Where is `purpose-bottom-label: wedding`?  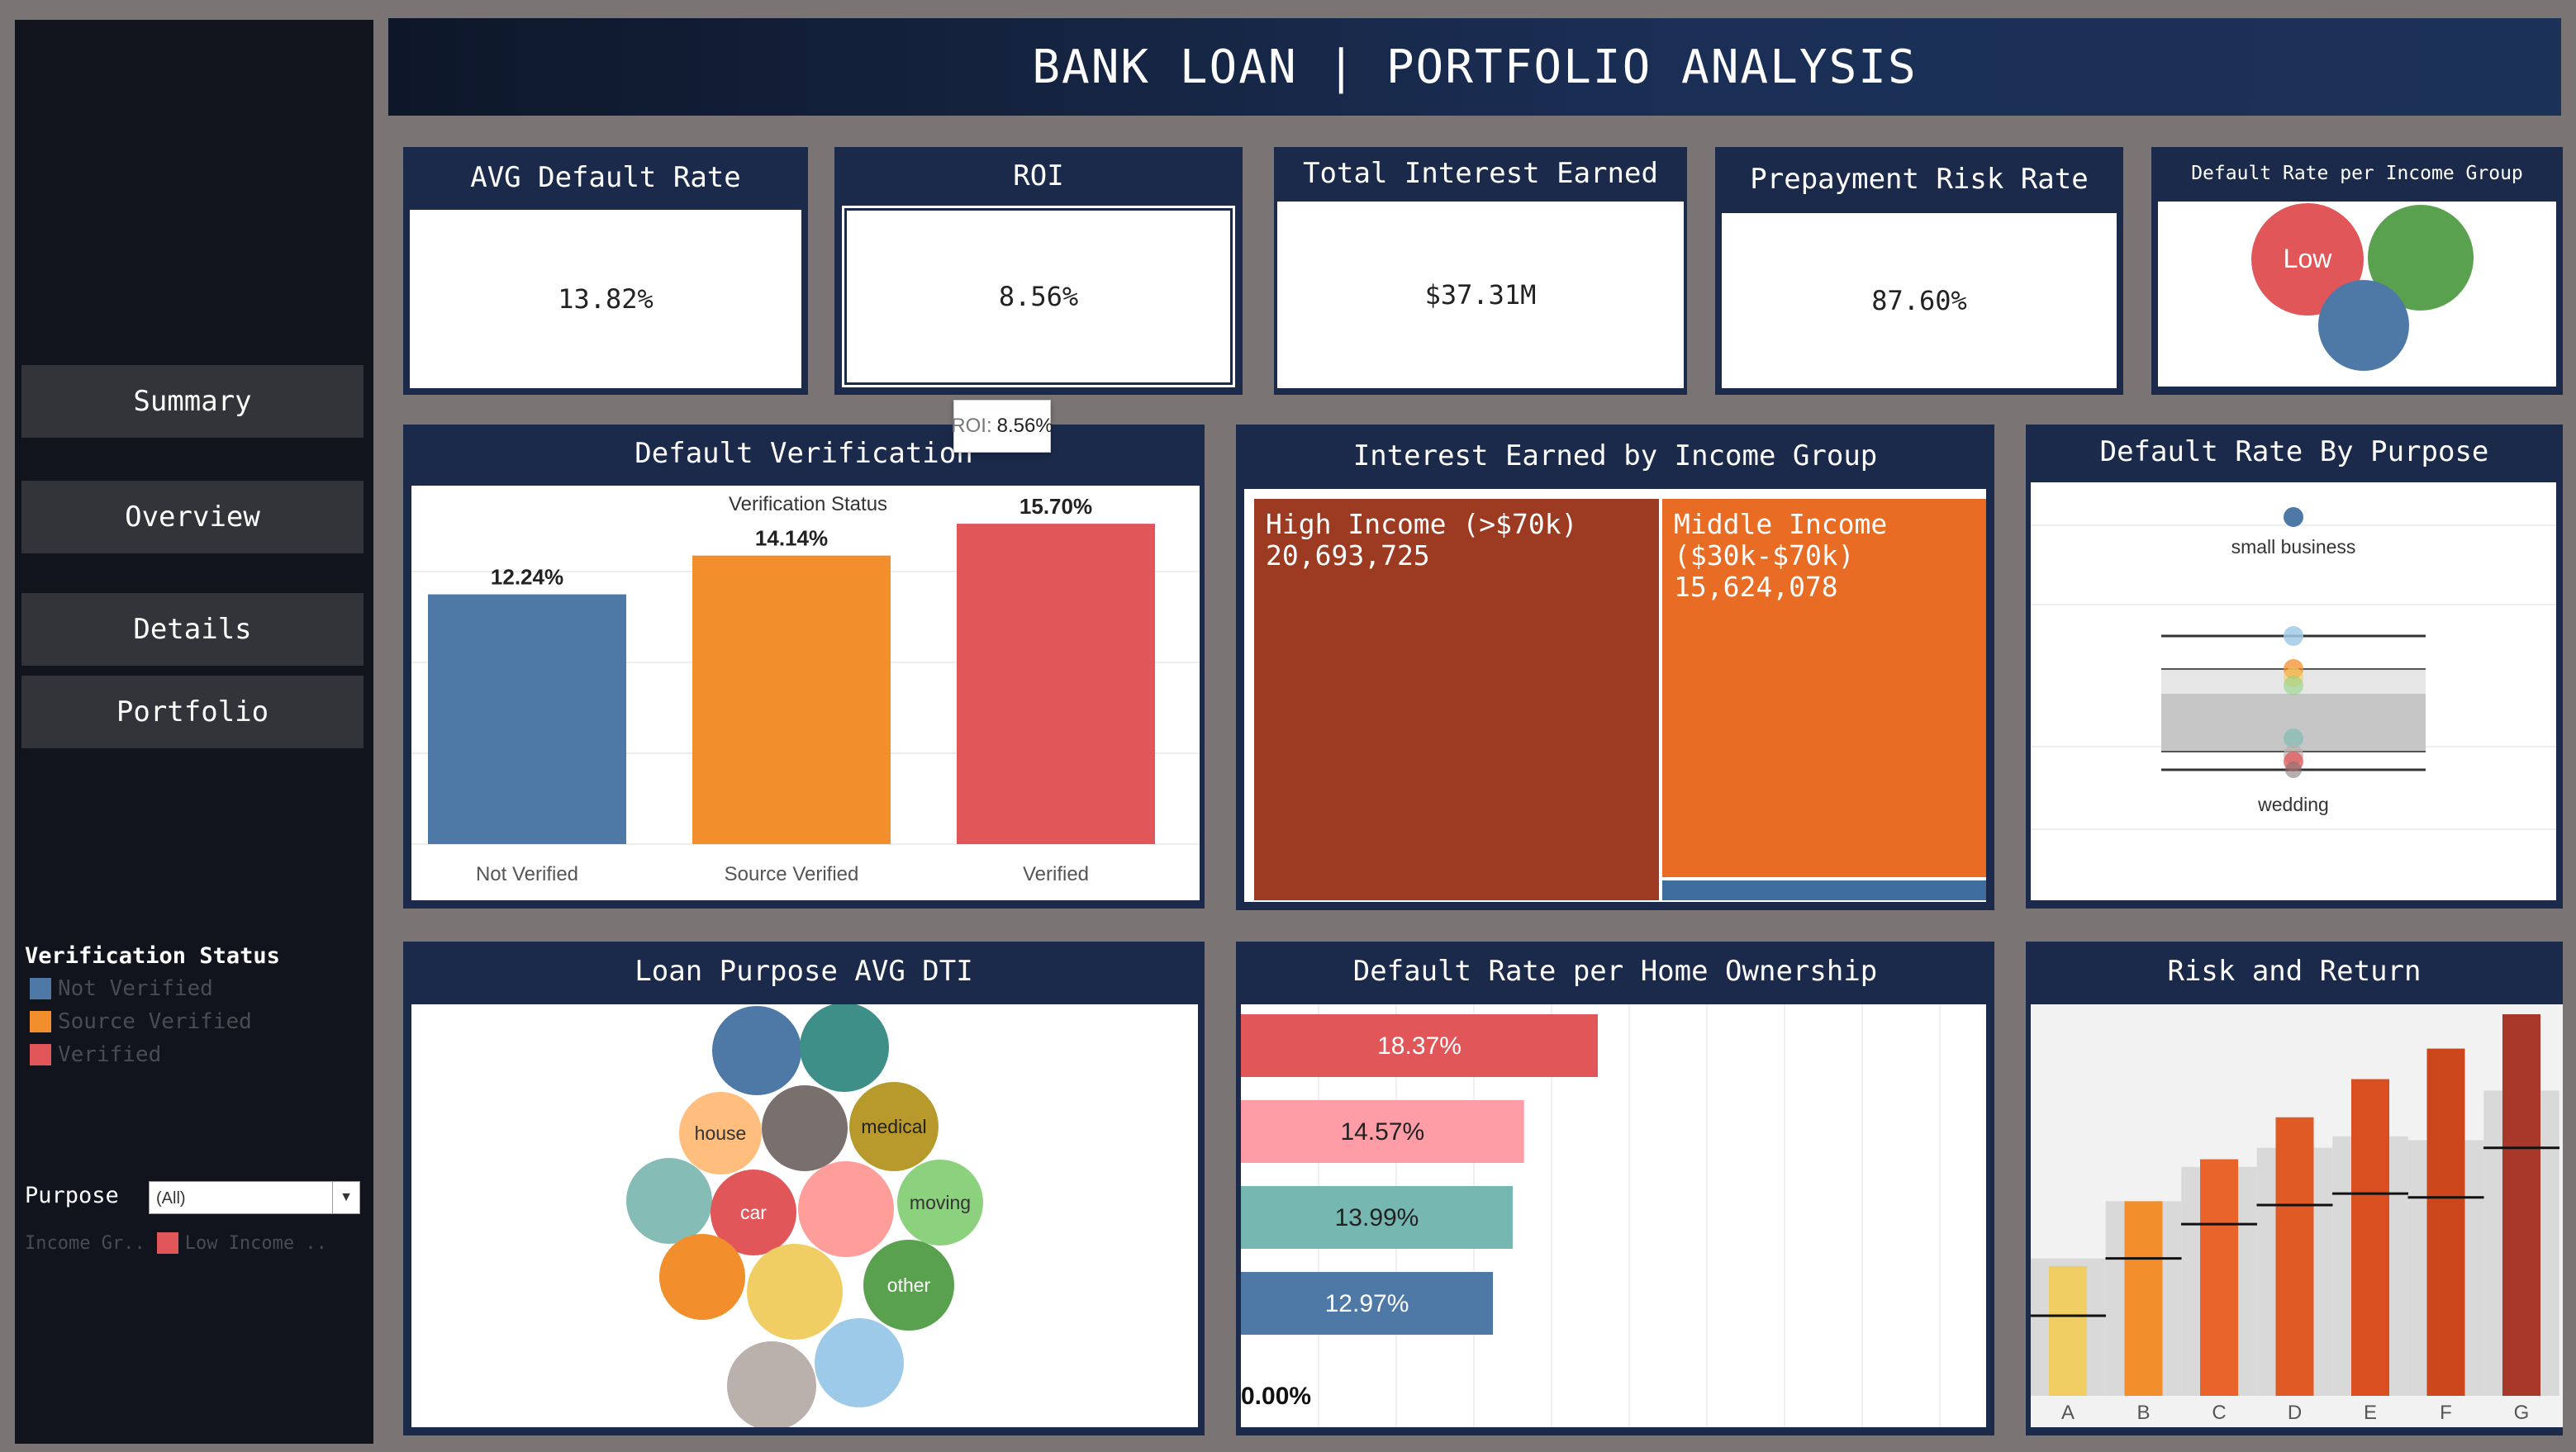
purpose-bottom-label: wedding is located at coordinates (2293, 804).